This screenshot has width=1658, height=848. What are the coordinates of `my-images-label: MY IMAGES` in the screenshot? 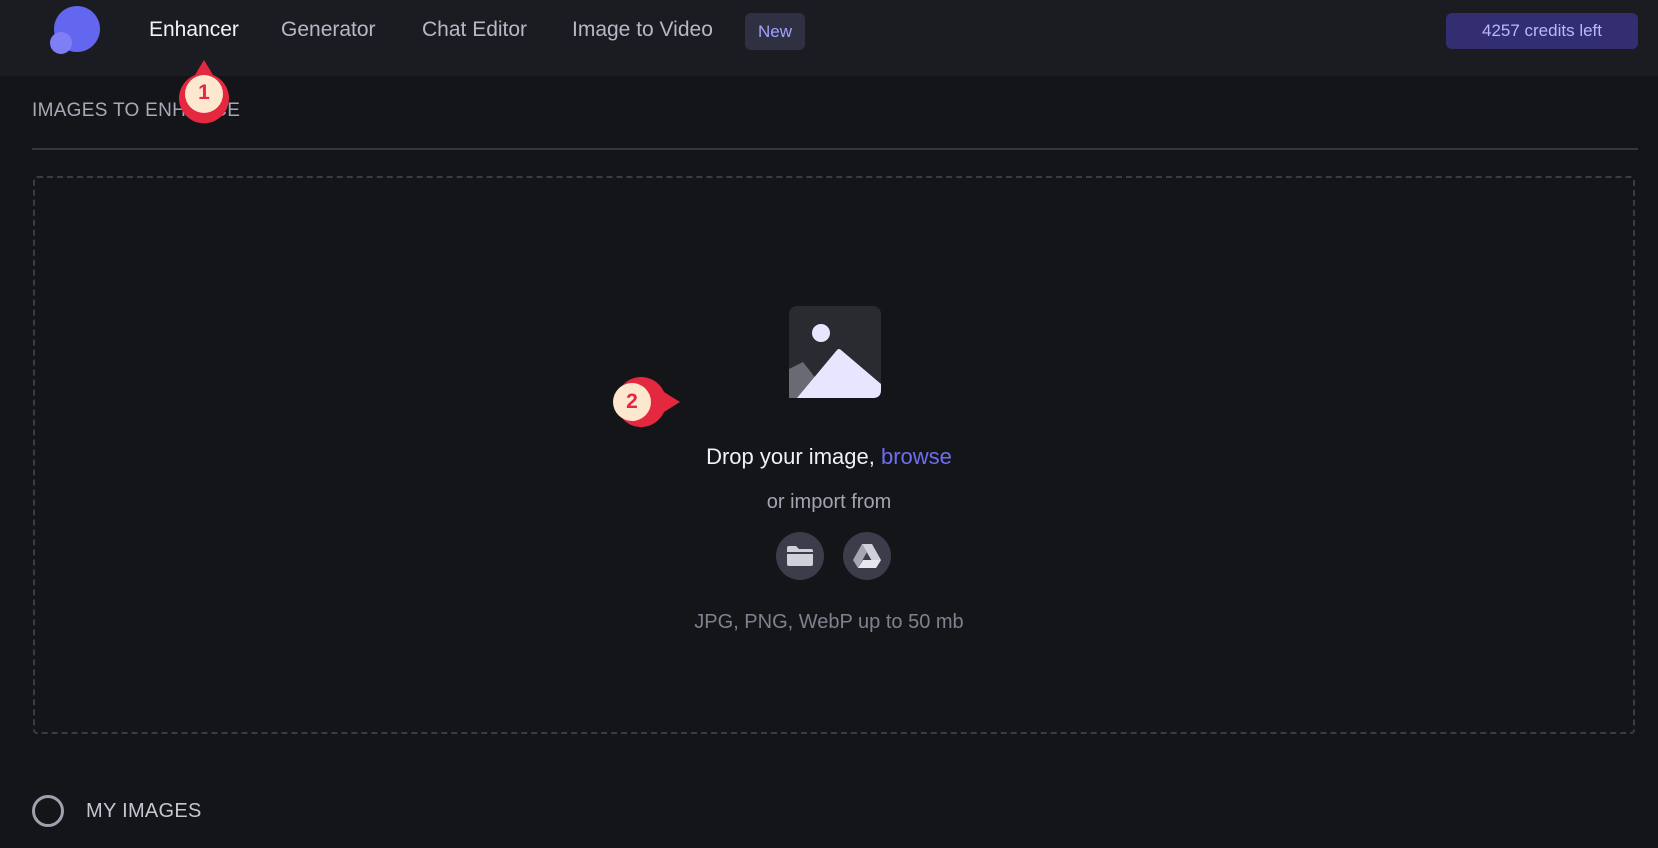 It's located at (144, 810).